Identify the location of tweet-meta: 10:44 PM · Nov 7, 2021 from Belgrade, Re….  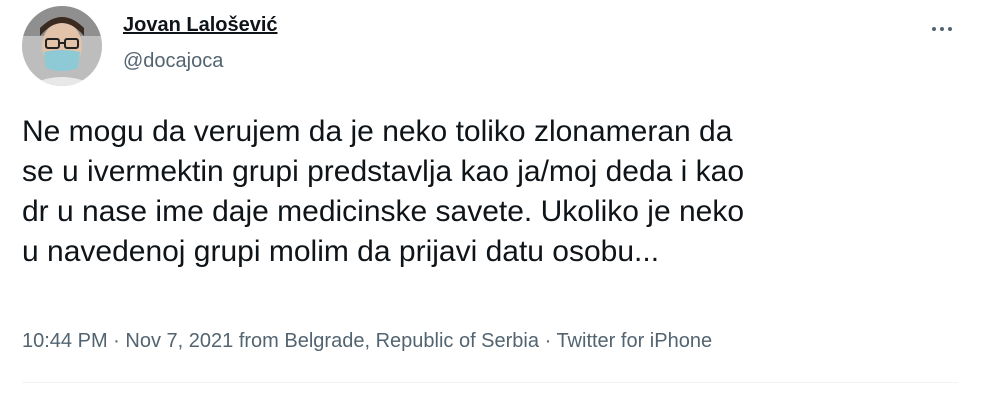
(367, 341).